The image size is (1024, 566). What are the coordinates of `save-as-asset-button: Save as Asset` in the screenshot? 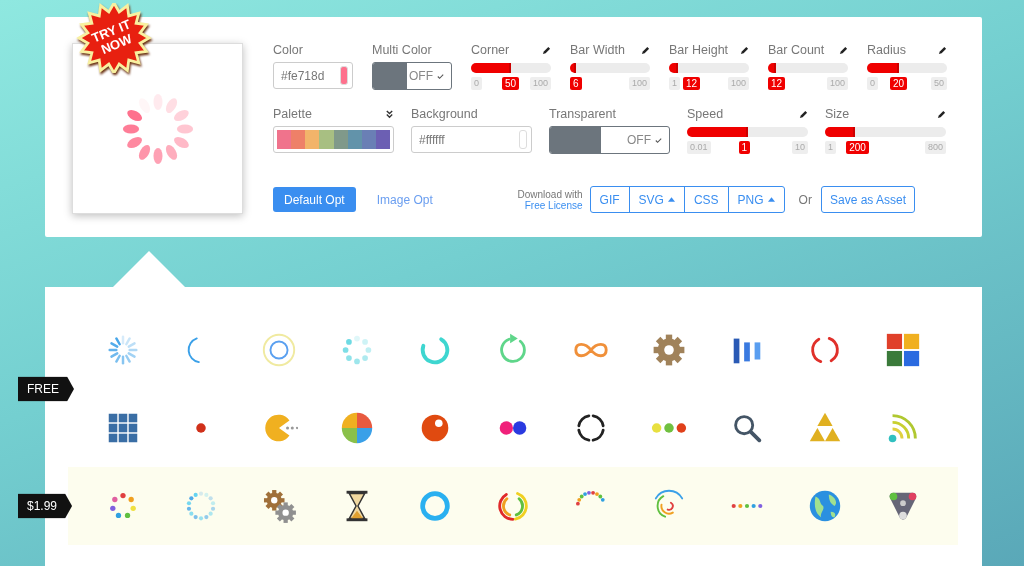 It's located at (867, 199).